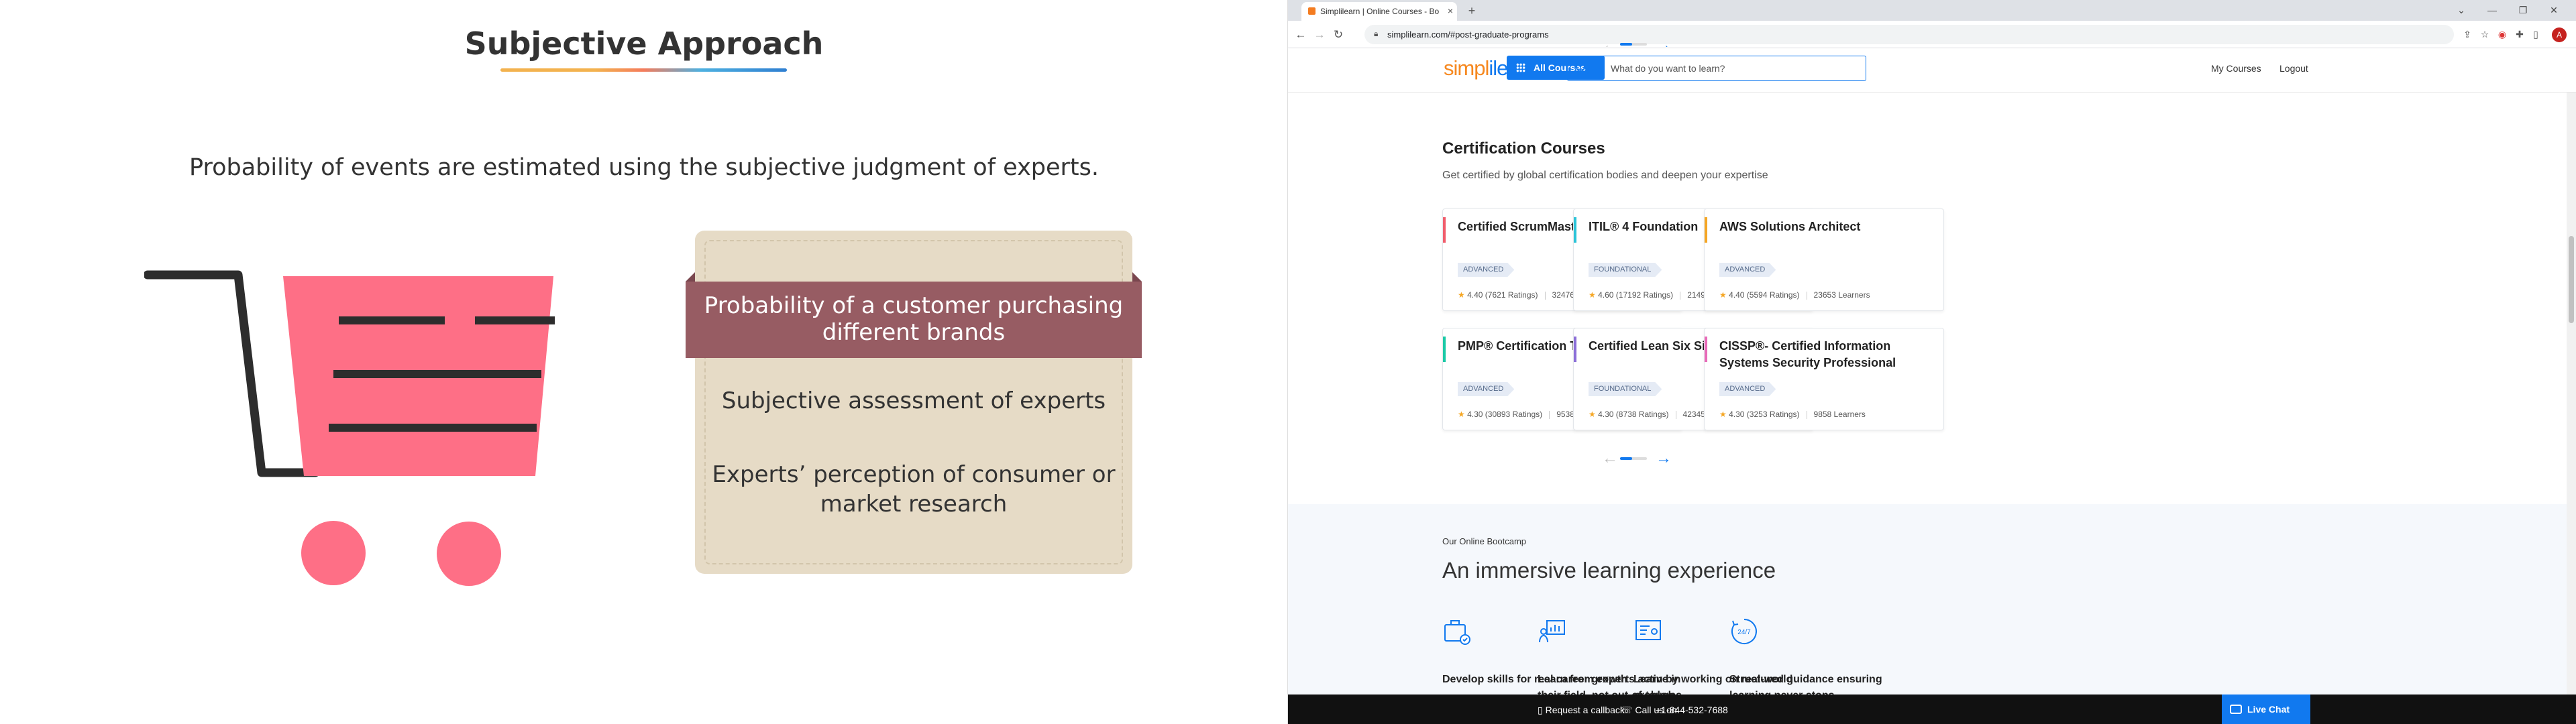  I want to click on bookmark-star-icon: ☆, so click(2485, 34).